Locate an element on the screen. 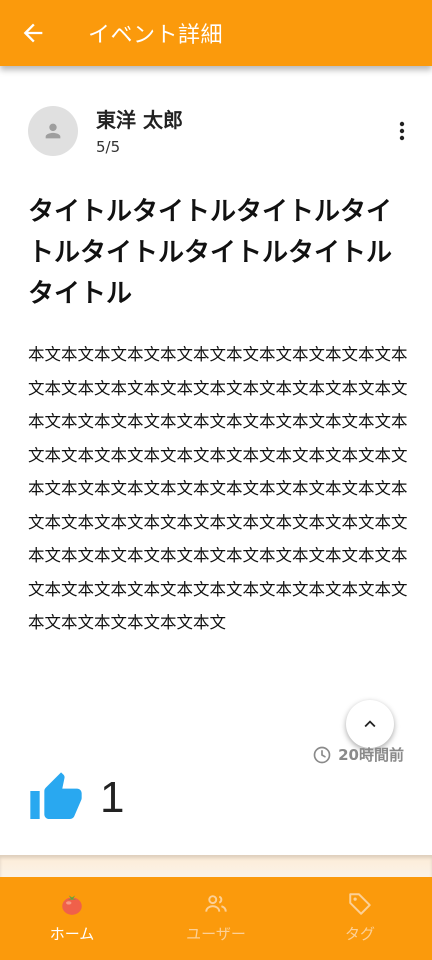 The height and width of the screenshot is (960, 432). nav-label-users: ユーザー is located at coordinates (216, 934).